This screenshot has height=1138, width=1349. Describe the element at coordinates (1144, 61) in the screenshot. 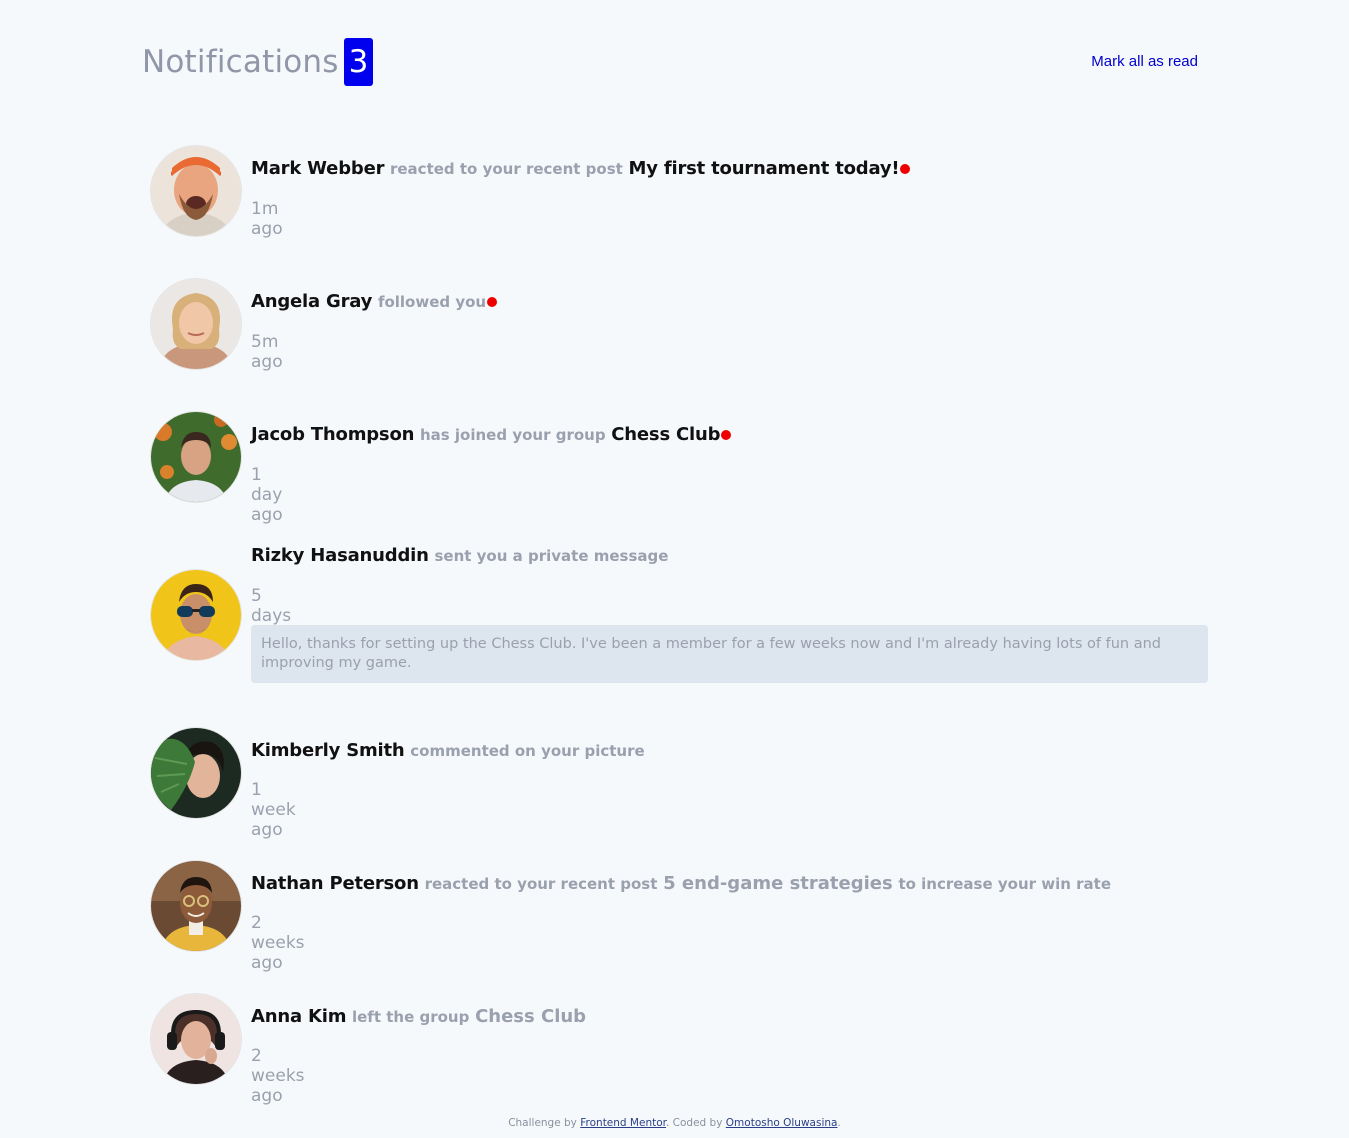

I see `mark-all-read-button: Mark all as read` at that location.